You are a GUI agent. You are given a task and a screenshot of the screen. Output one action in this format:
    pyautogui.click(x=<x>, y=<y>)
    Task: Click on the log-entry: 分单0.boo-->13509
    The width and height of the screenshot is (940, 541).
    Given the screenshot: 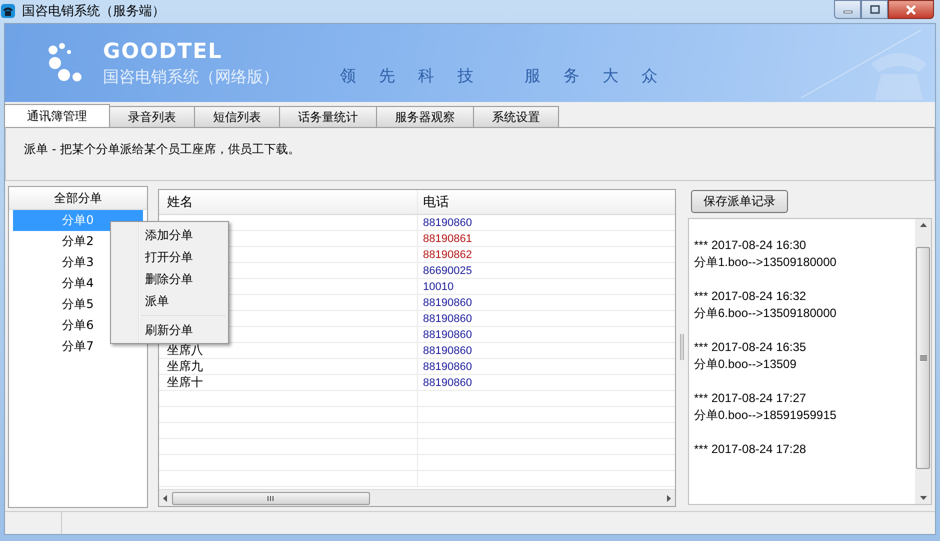 What is the action you would take?
    pyautogui.click(x=746, y=364)
    